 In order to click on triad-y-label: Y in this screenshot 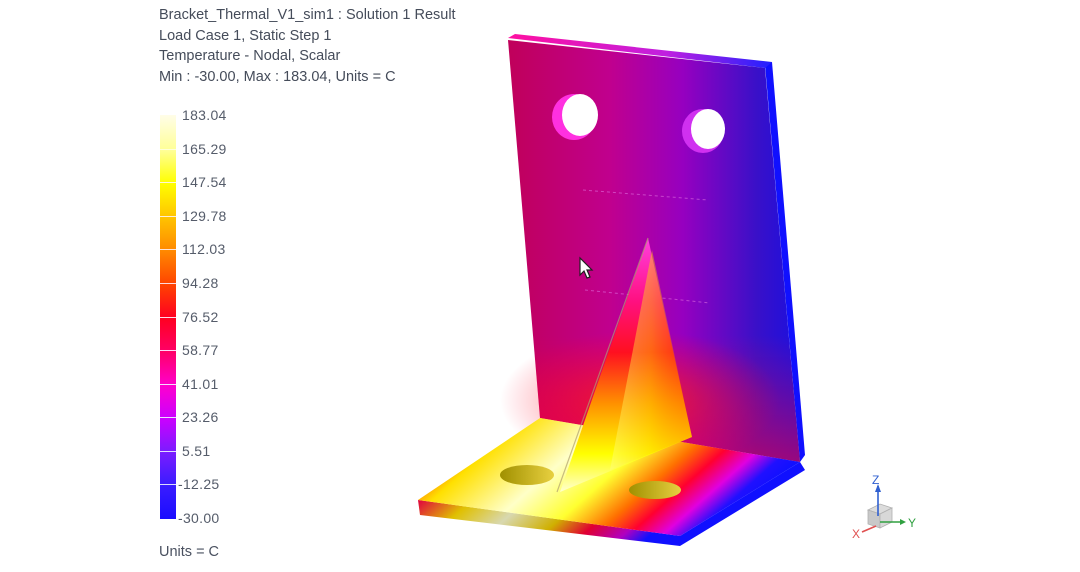, I will do `click(912, 523)`.